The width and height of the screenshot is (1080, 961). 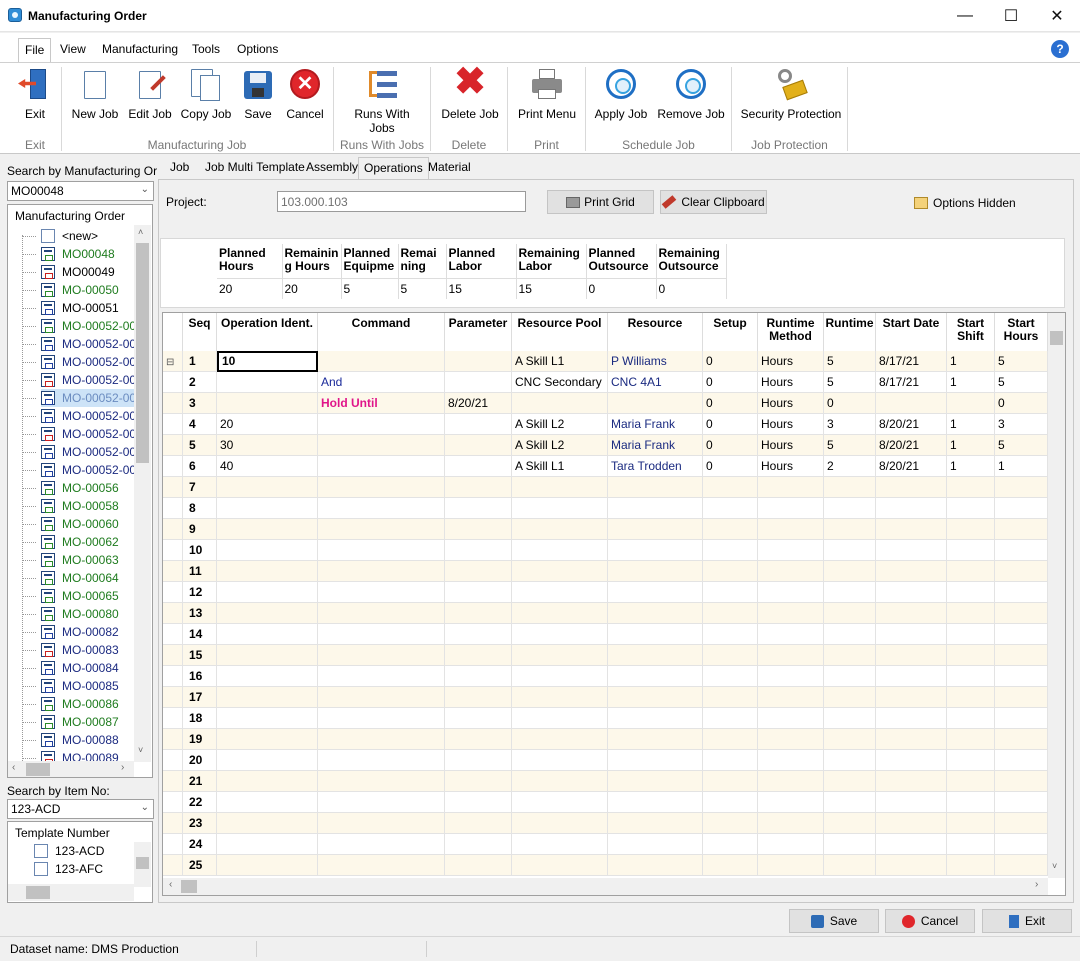 I want to click on grid-cell: 30, so click(x=267, y=445).